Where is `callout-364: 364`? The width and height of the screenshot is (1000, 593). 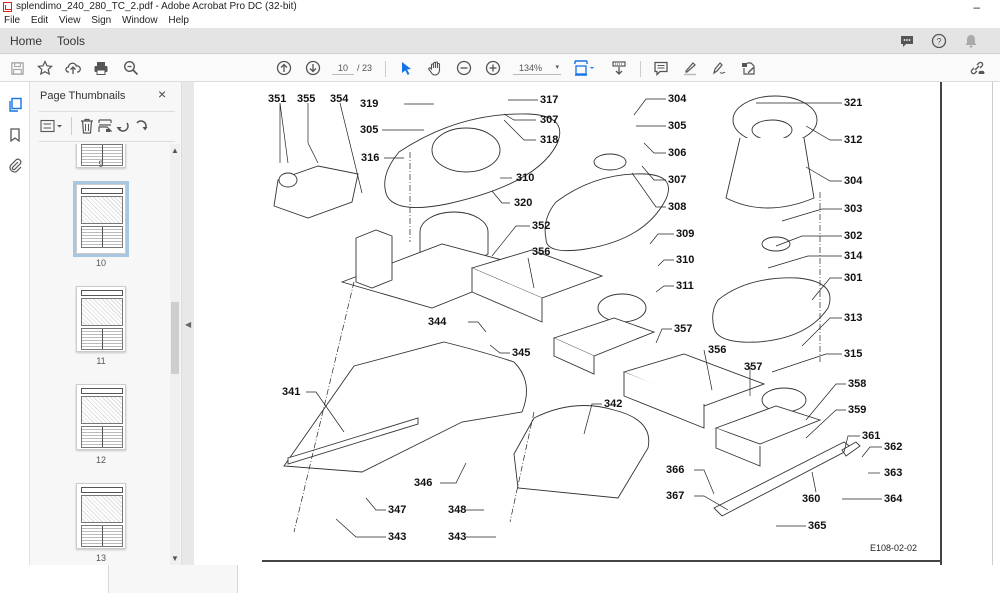 callout-364: 364 is located at coordinates (893, 499).